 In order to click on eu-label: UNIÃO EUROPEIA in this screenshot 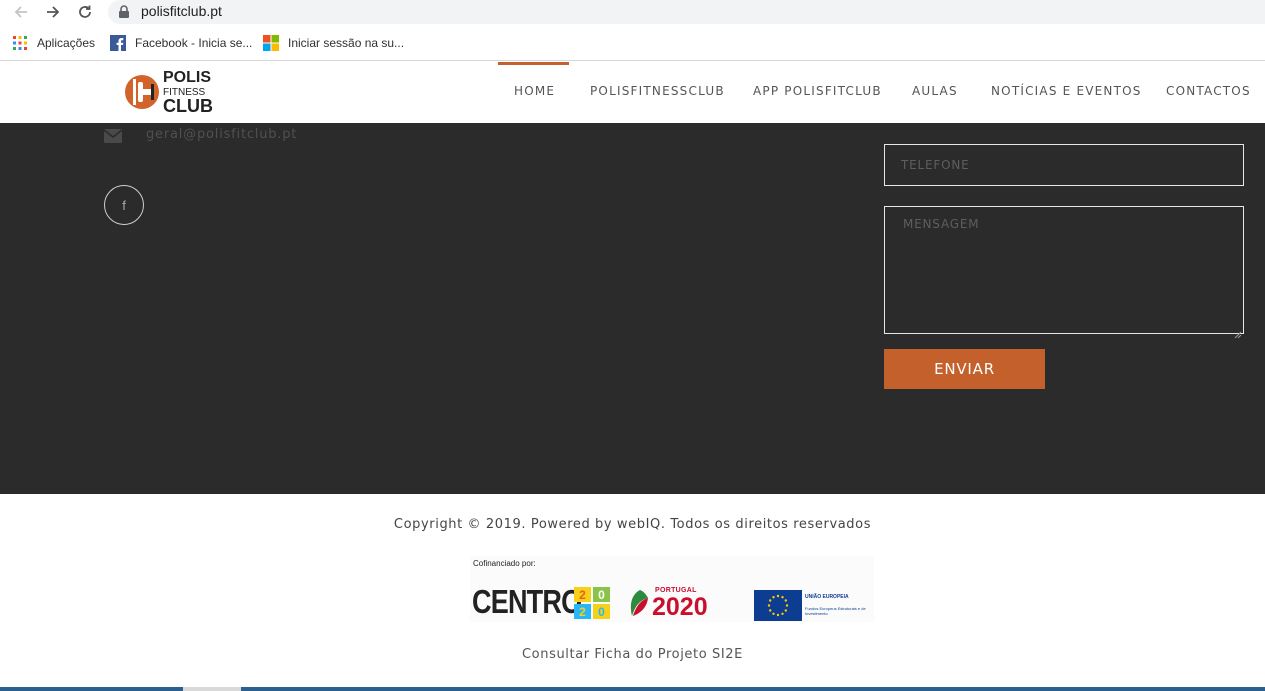, I will do `click(827, 597)`.